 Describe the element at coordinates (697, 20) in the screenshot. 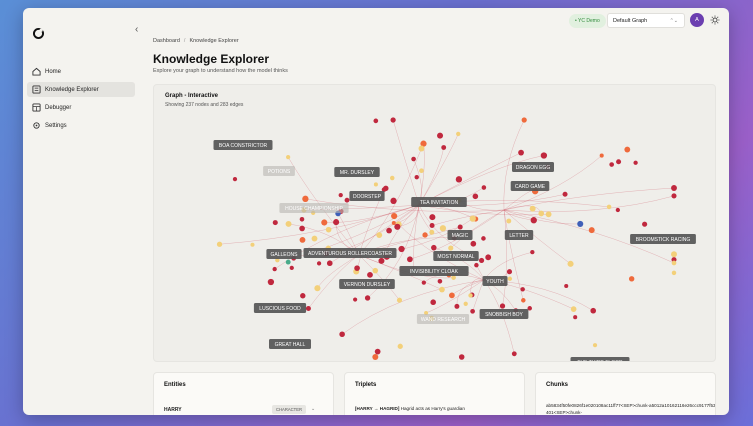

I see `user-avatar: A` at that location.